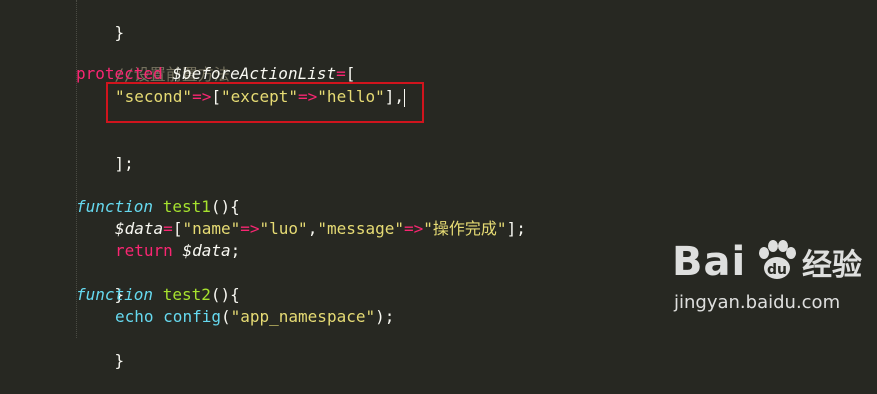 Image resolution: width=877 pixels, height=394 pixels. I want to click on string-literal: "luo", so click(283, 228).